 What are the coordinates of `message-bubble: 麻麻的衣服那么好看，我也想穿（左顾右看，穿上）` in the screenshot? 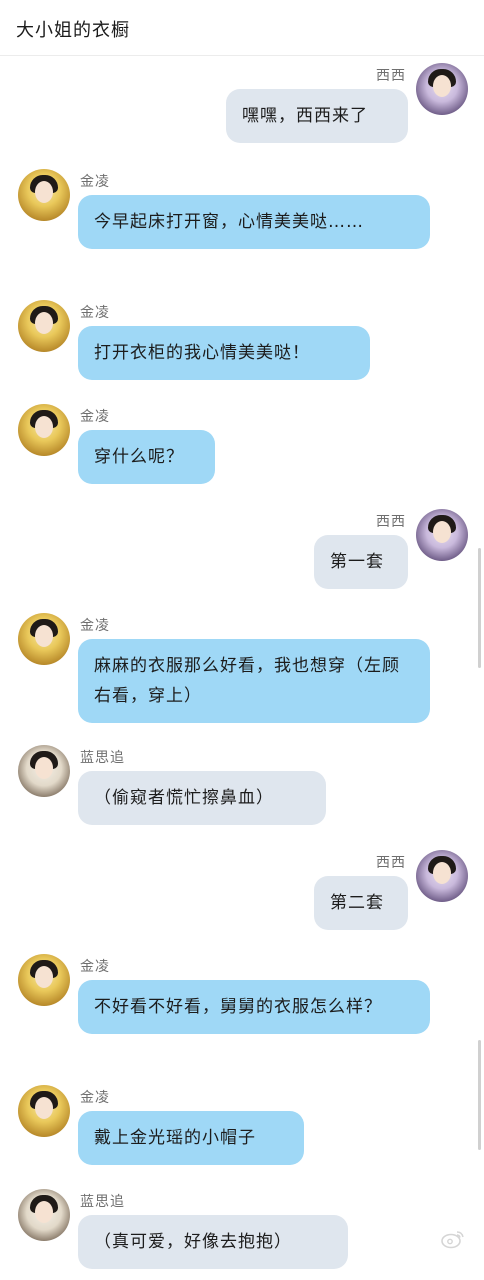 It's located at (254, 681).